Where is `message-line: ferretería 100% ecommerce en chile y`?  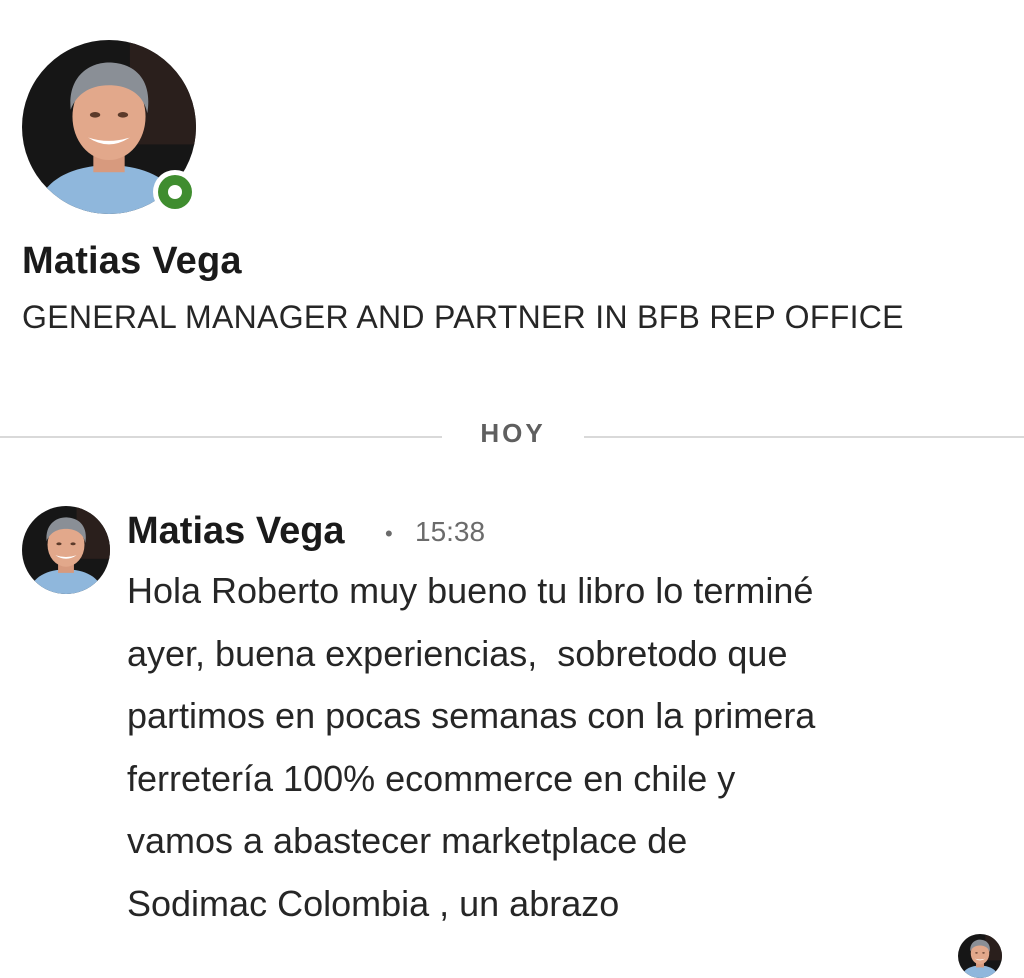 message-line: ferretería 100% ecommerce en chile y is located at coordinates (431, 778).